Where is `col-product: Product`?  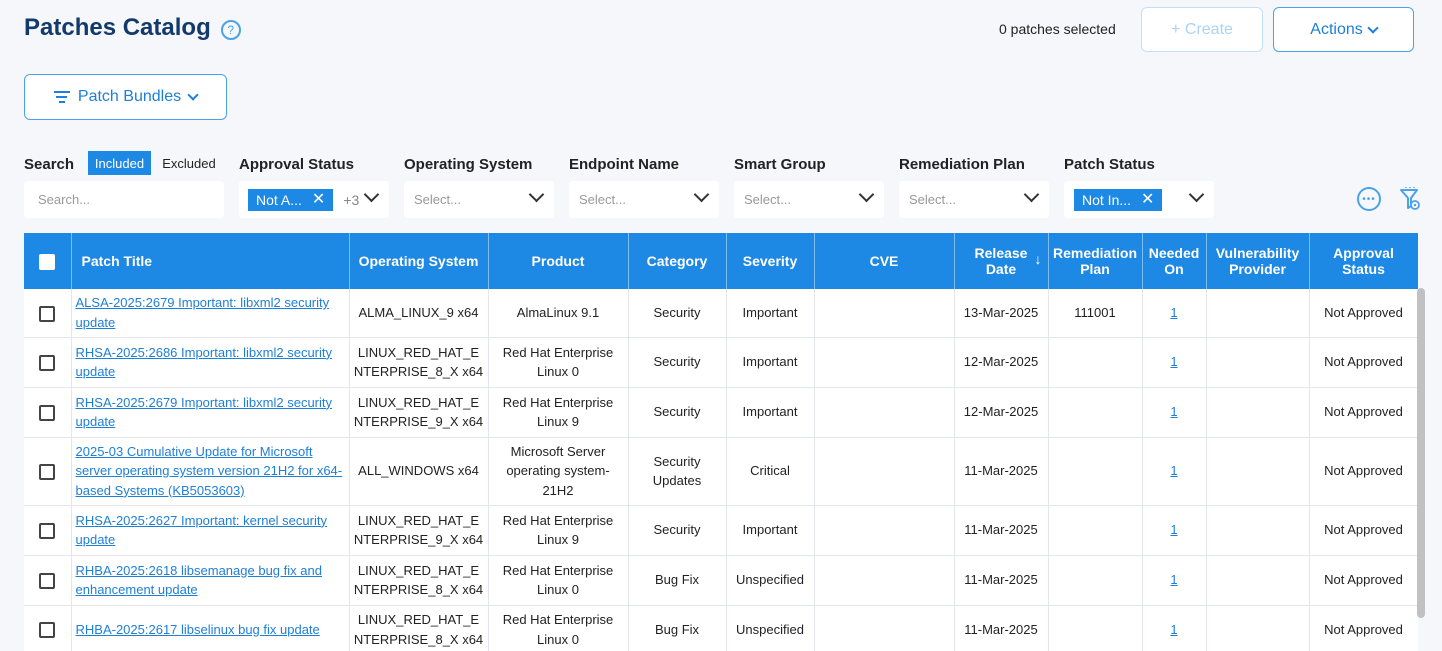 col-product: Product is located at coordinates (558, 261).